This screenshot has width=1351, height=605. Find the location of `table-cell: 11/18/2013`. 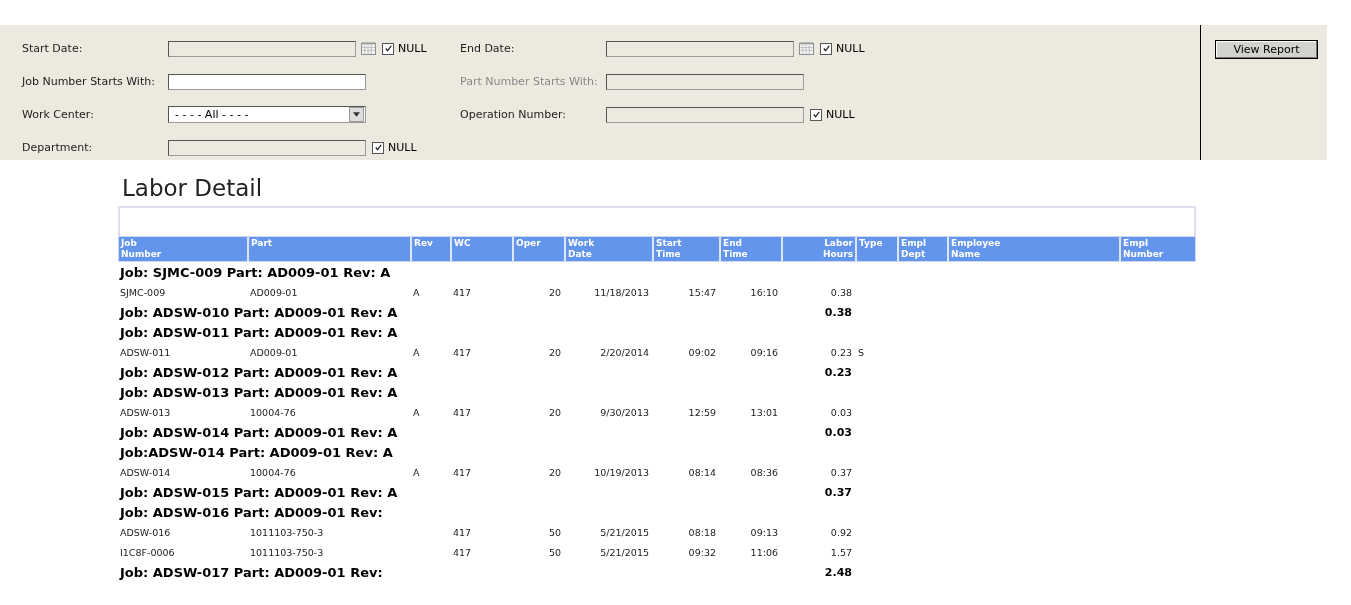

table-cell: 11/18/2013 is located at coordinates (621, 292).